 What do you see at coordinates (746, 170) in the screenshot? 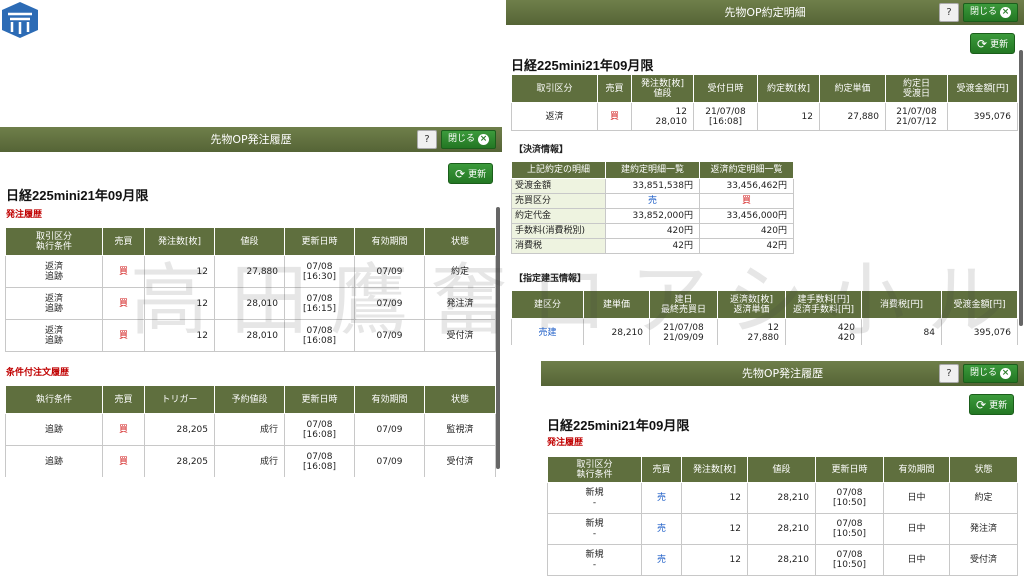
I see `column-header: 返済約定明細一覧` at bounding box center [746, 170].